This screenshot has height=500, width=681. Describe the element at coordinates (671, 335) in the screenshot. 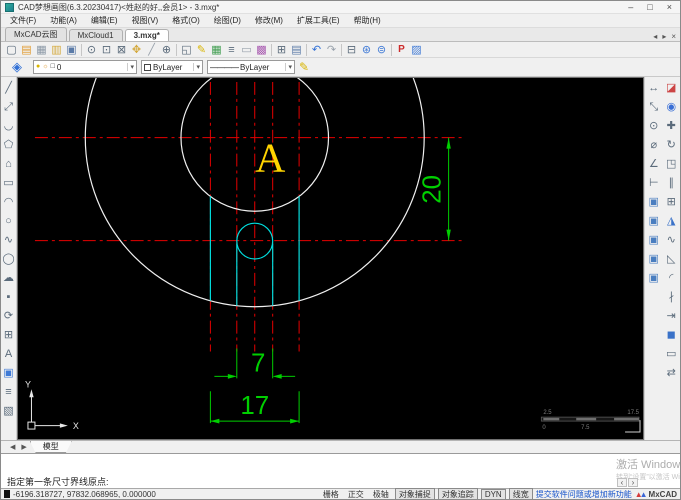

I see `solid-3d-icon: ◼` at that location.